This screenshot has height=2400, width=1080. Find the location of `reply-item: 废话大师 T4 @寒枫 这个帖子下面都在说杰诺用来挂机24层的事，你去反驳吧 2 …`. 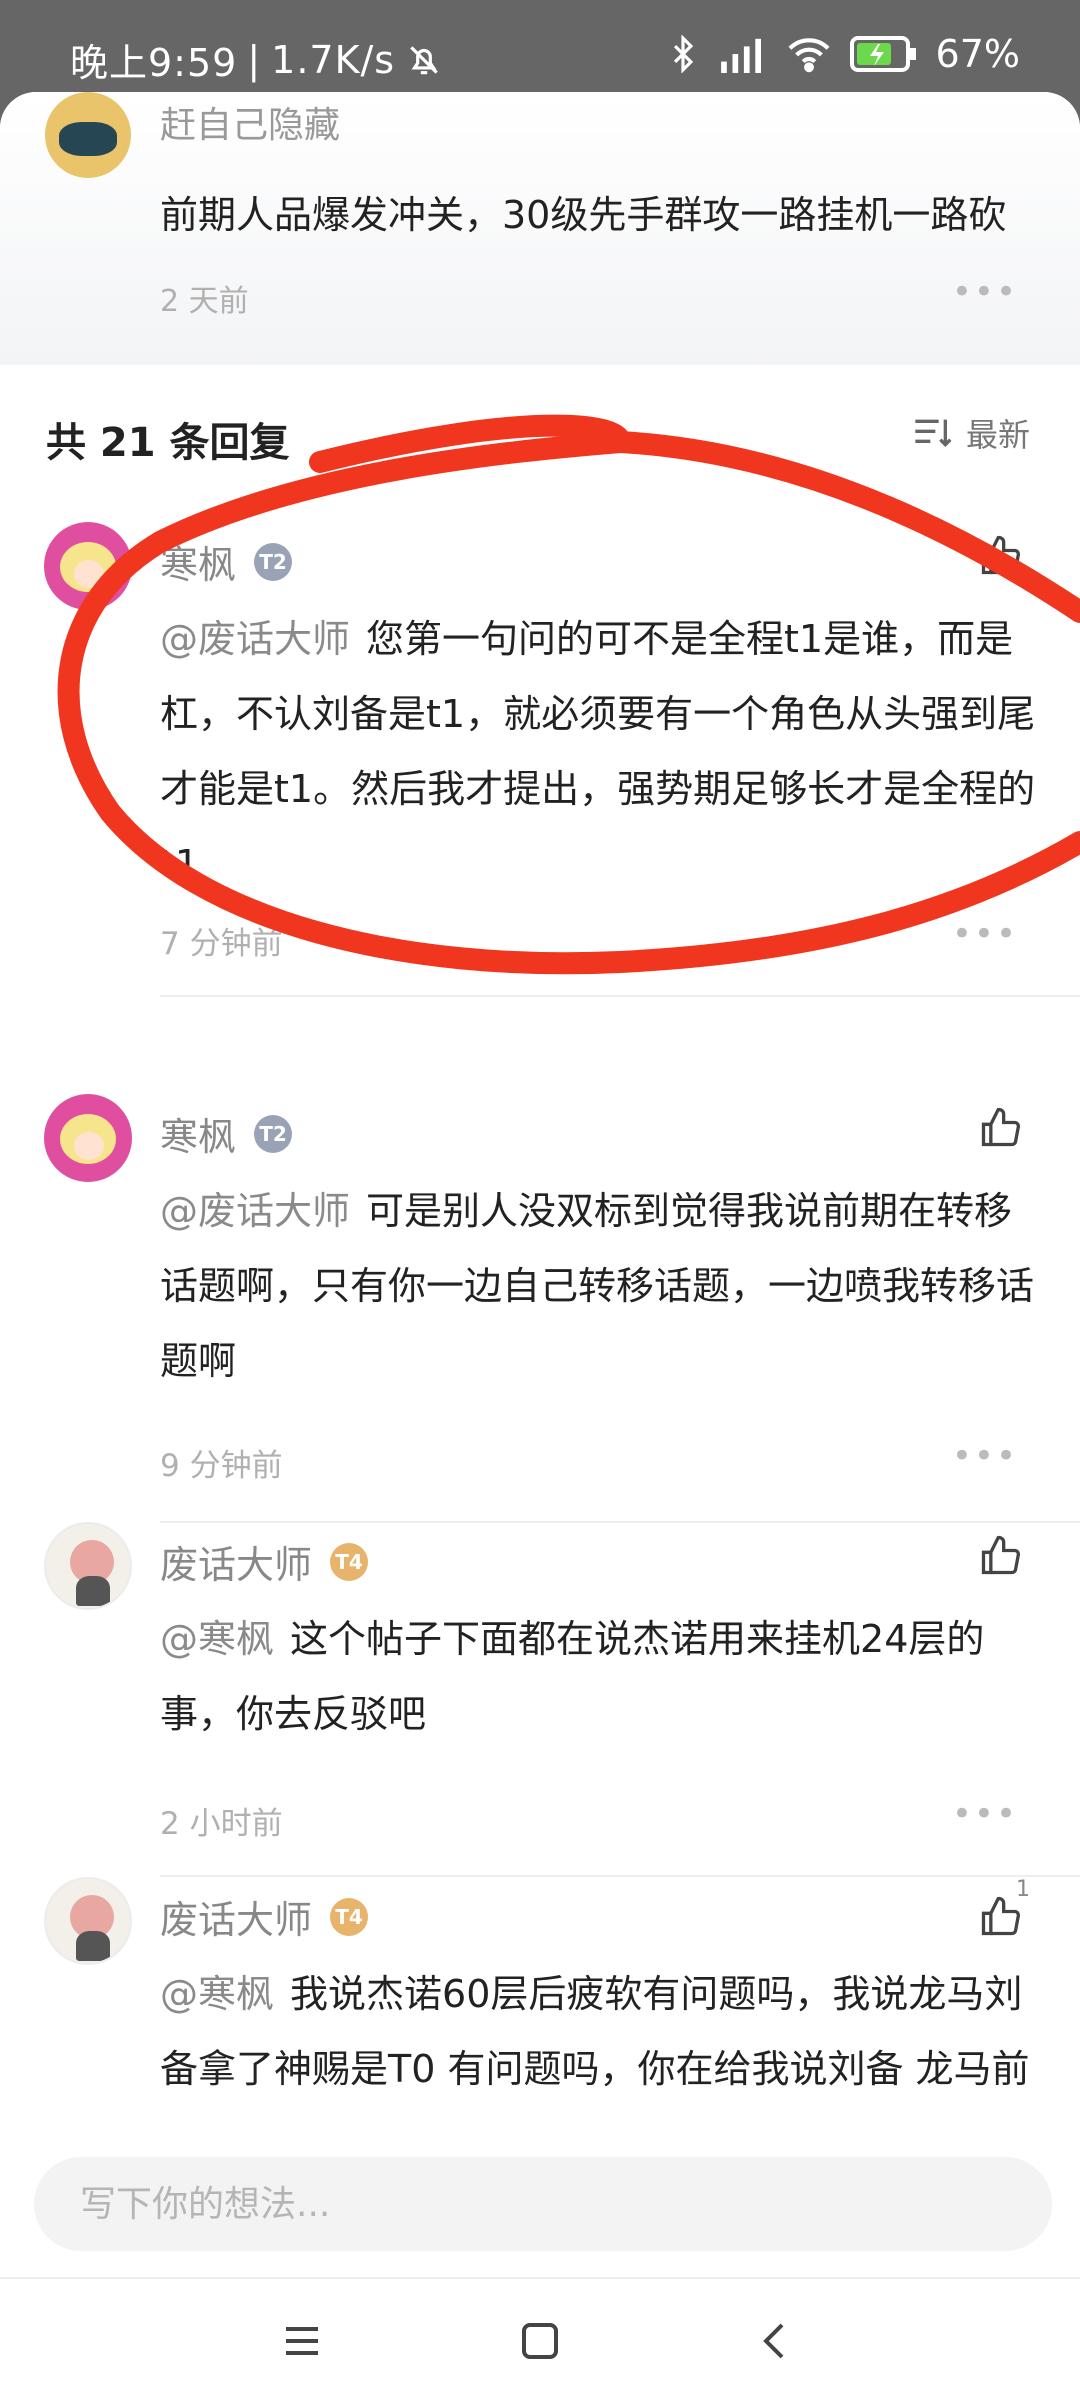

reply-item: 废话大师 T4 @寒枫 这个帖子下面都在说杰诺用来挂机24层的事，你去反驳吧 2 … is located at coordinates (540, 1699).